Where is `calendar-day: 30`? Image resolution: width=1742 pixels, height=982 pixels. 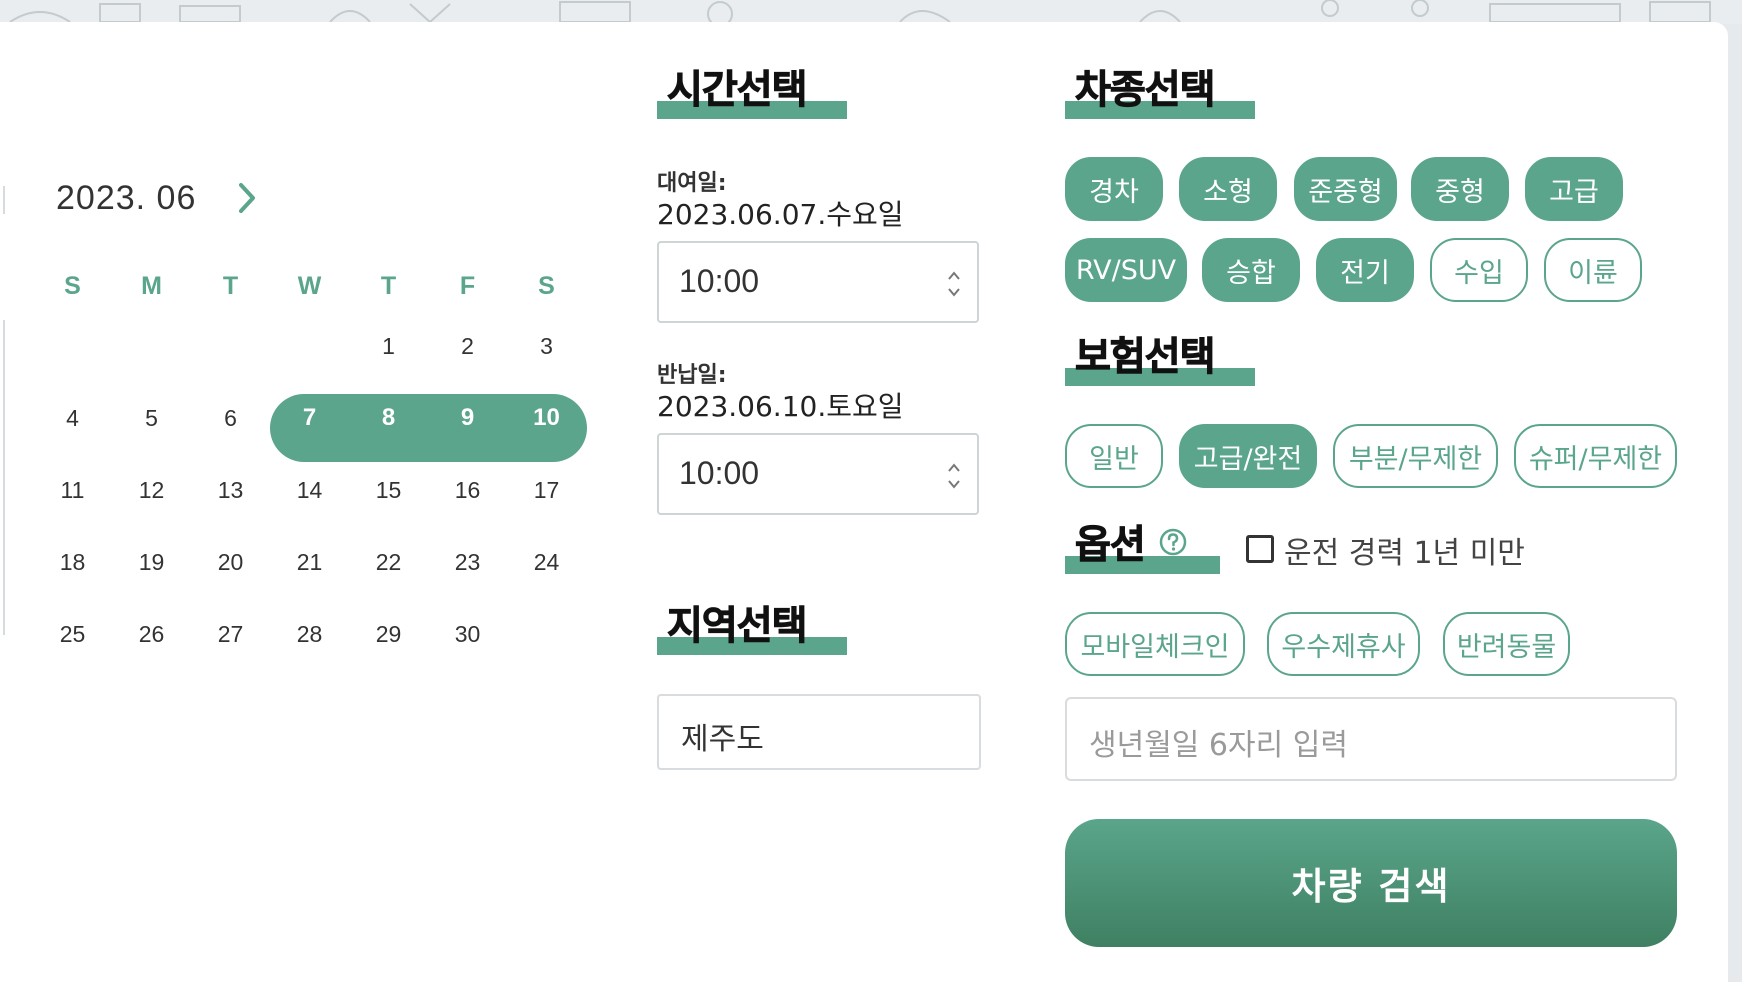 calendar-day: 30 is located at coordinates (467, 634).